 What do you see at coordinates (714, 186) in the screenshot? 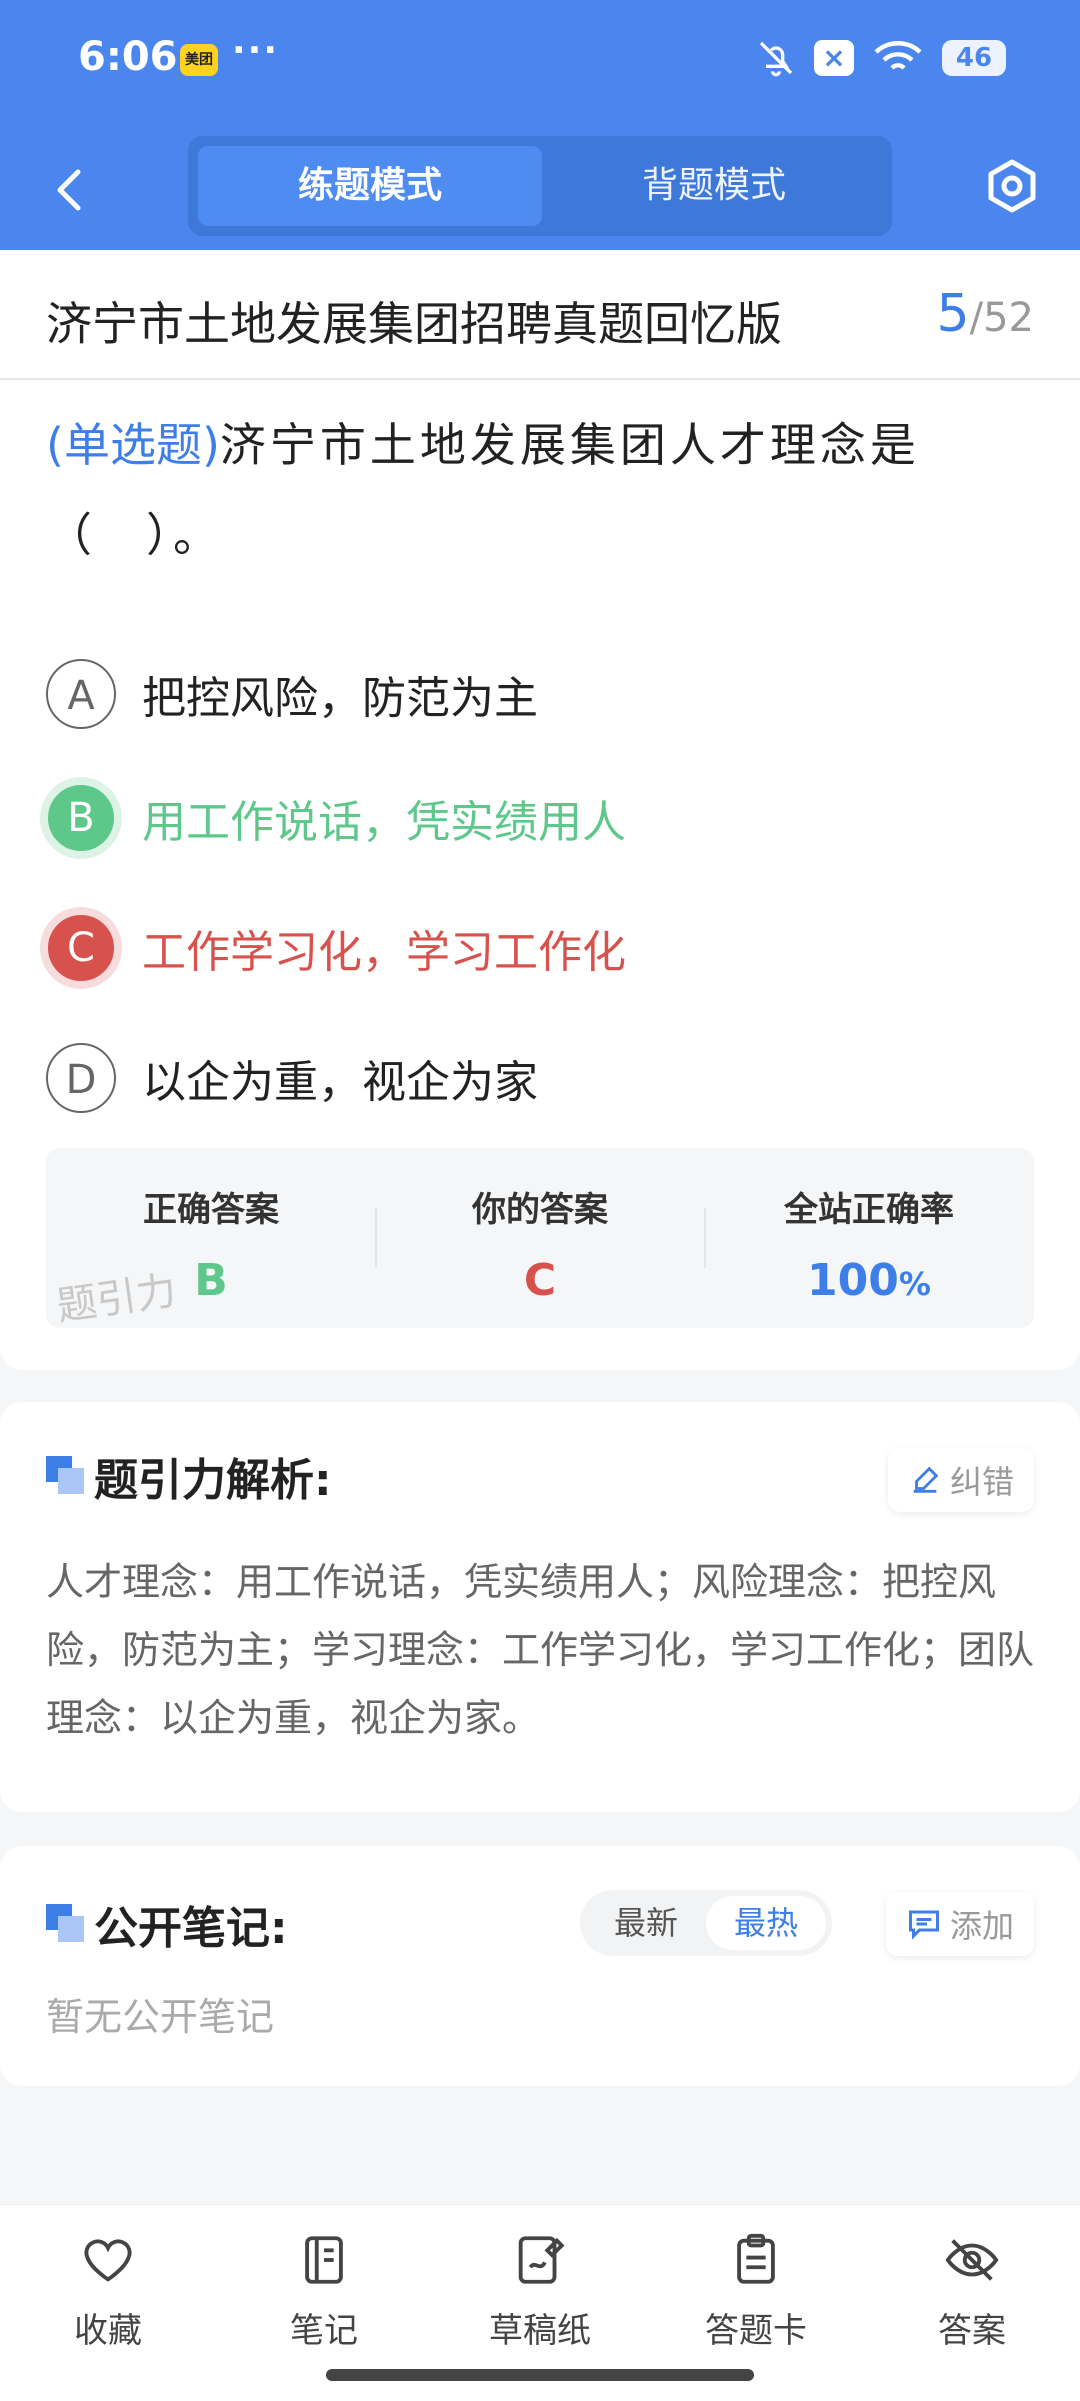
I see `tab-recite-mode: 背题模式` at bounding box center [714, 186].